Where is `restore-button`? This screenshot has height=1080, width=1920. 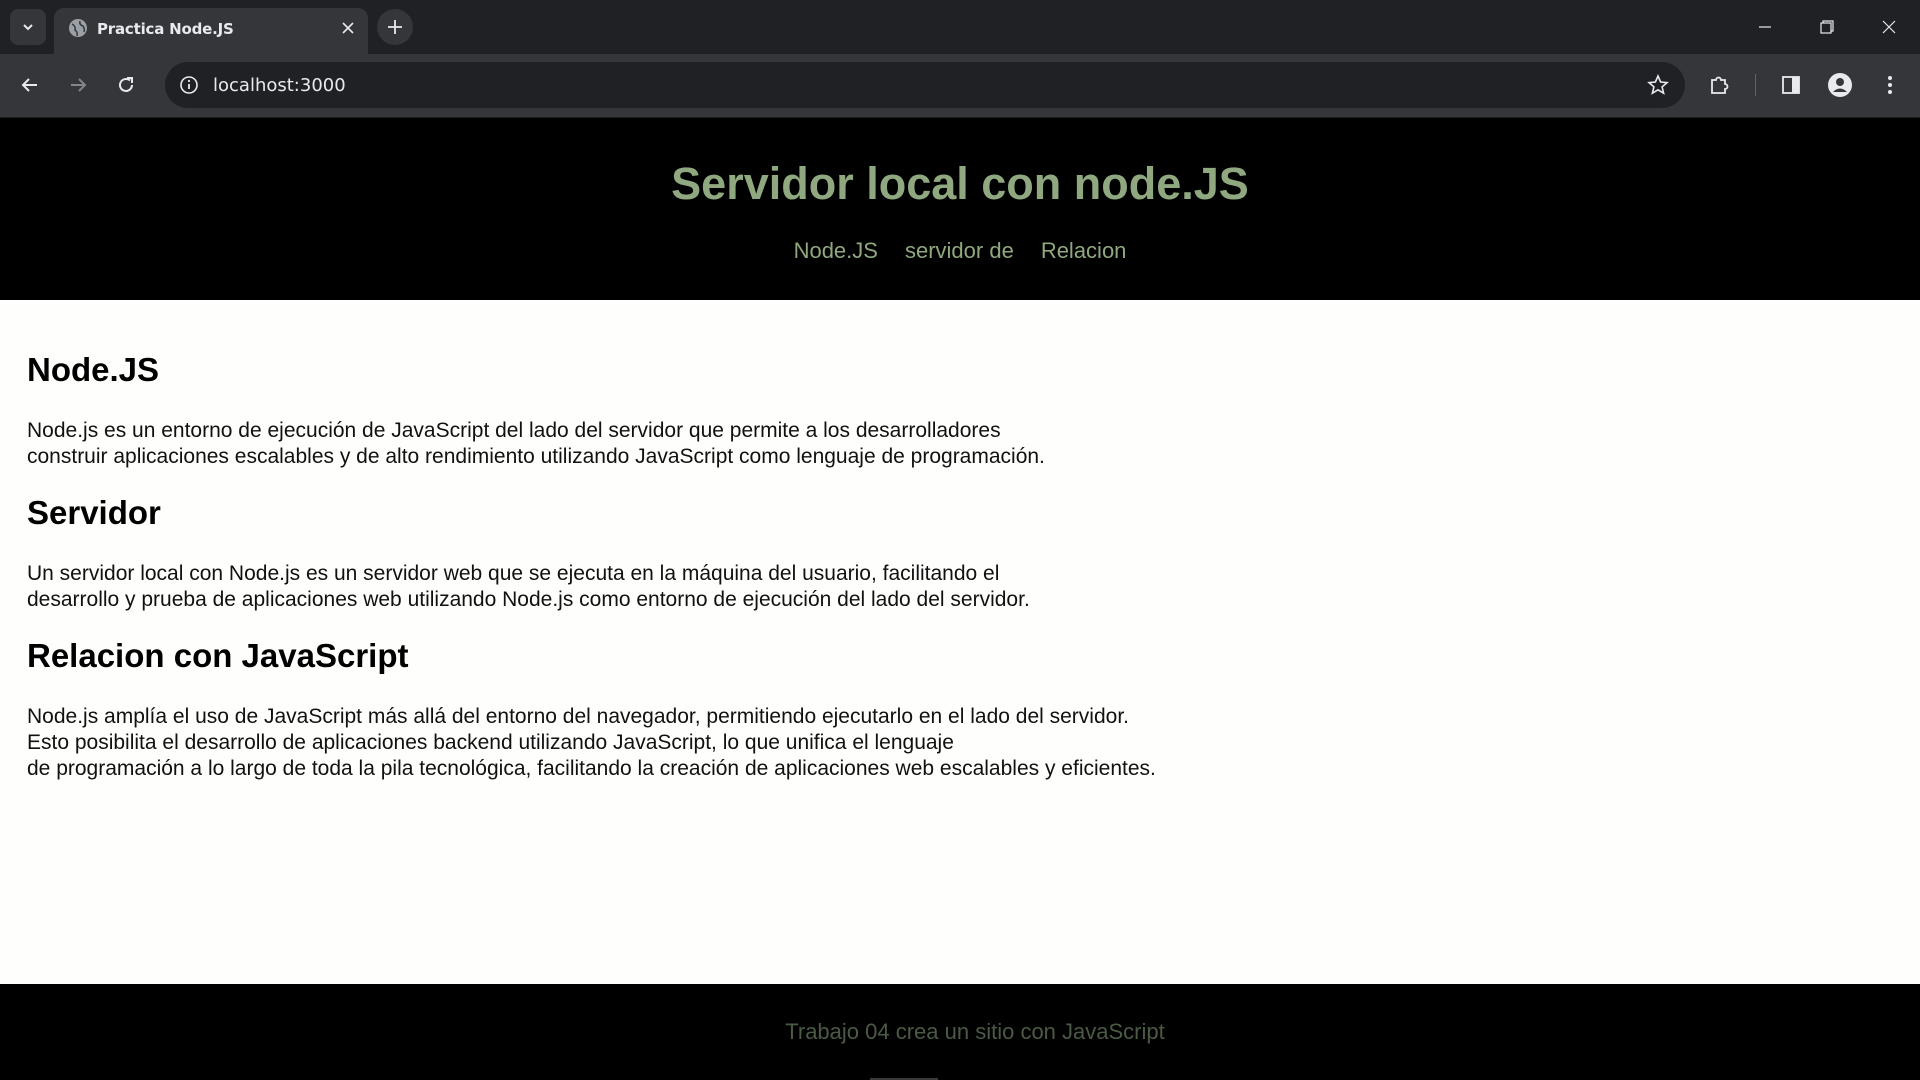 restore-button is located at coordinates (1827, 27).